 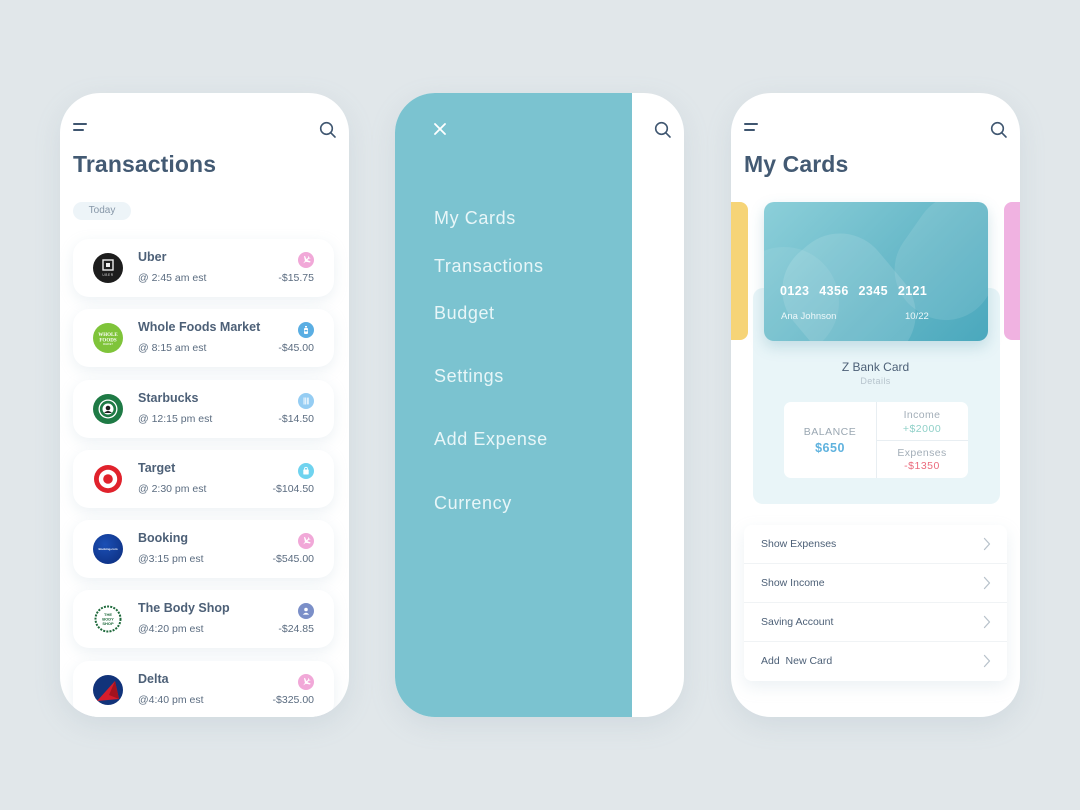 What do you see at coordinates (875, 661) in the screenshot?
I see `option-add-new-card: Add New Card` at bounding box center [875, 661].